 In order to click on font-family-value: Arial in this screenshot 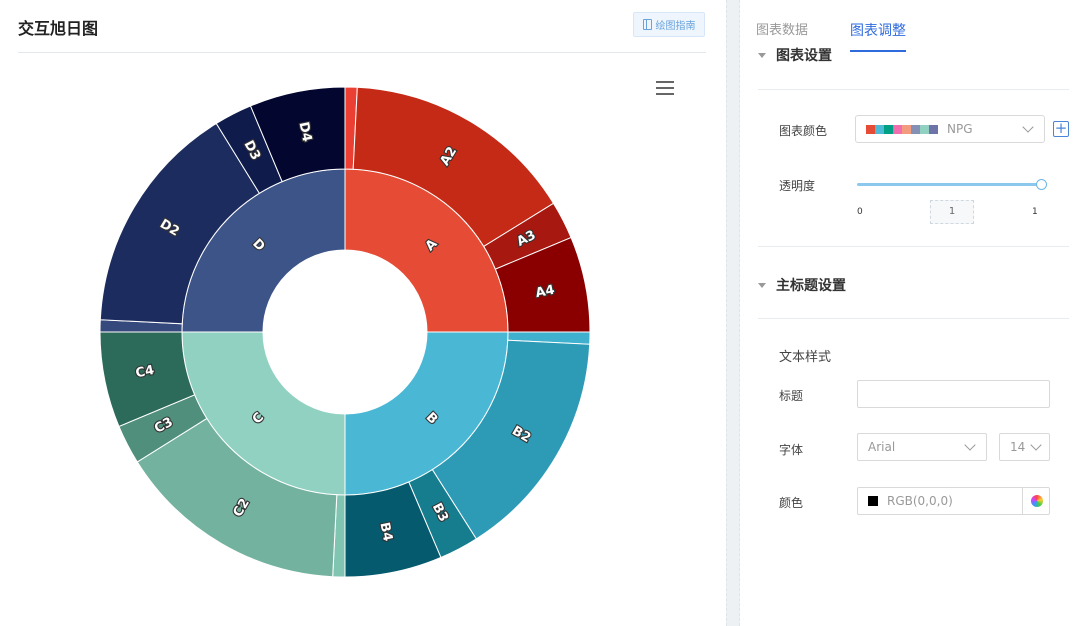, I will do `click(882, 447)`.